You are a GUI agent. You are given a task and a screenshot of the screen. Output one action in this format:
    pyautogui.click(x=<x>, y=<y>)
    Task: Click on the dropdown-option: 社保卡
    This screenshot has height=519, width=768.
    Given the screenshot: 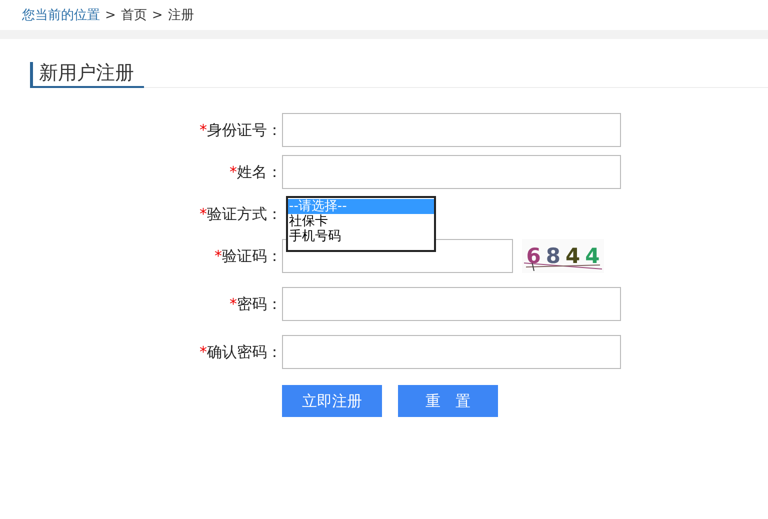 What is the action you would take?
    pyautogui.click(x=361, y=221)
    